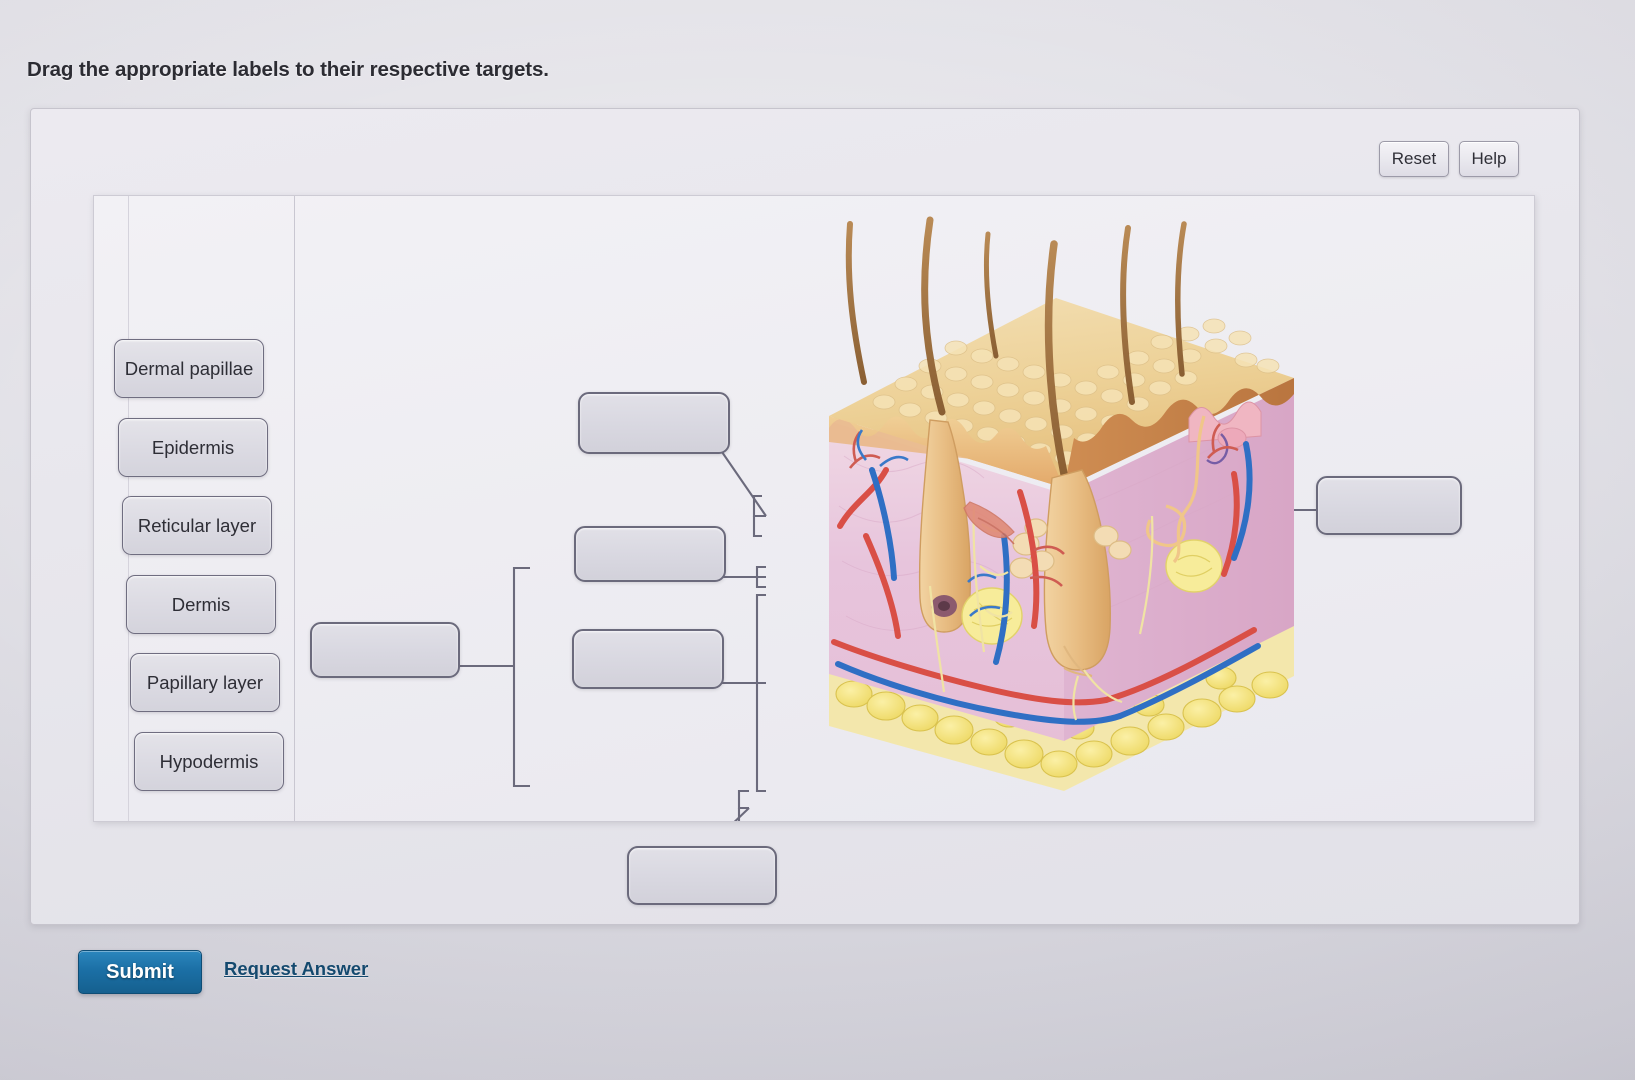  What do you see at coordinates (654, 423) in the screenshot?
I see `drop-target-top` at bounding box center [654, 423].